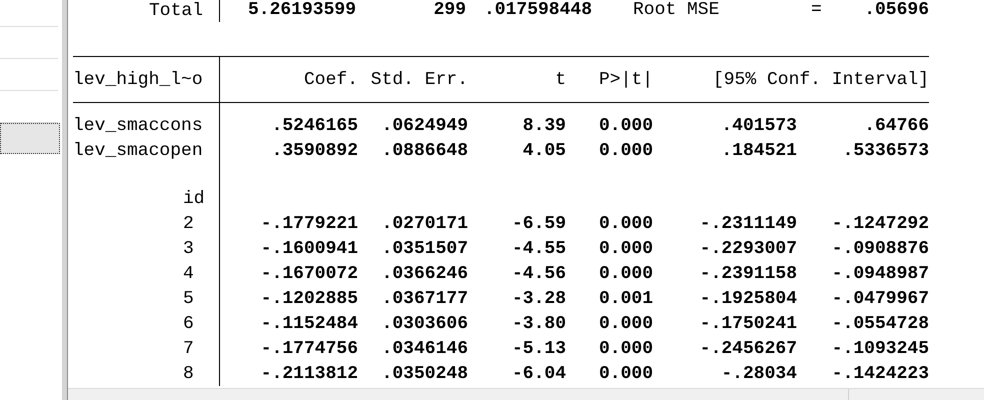  I want to click on group-label: id, so click(194, 198).